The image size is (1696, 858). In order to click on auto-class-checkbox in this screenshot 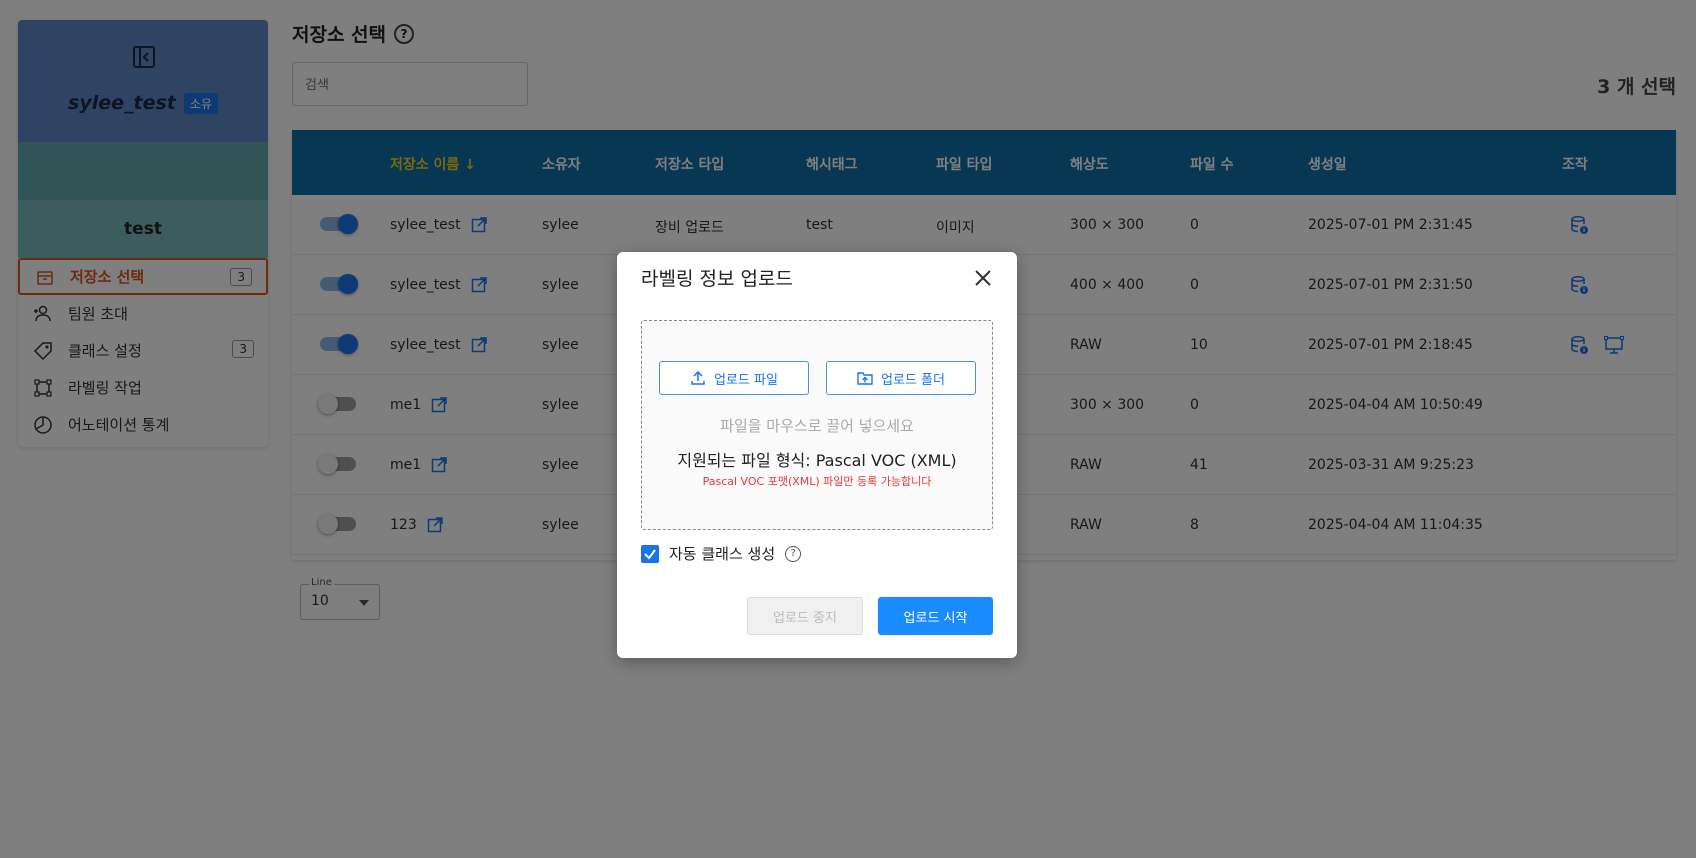, I will do `click(650, 553)`.